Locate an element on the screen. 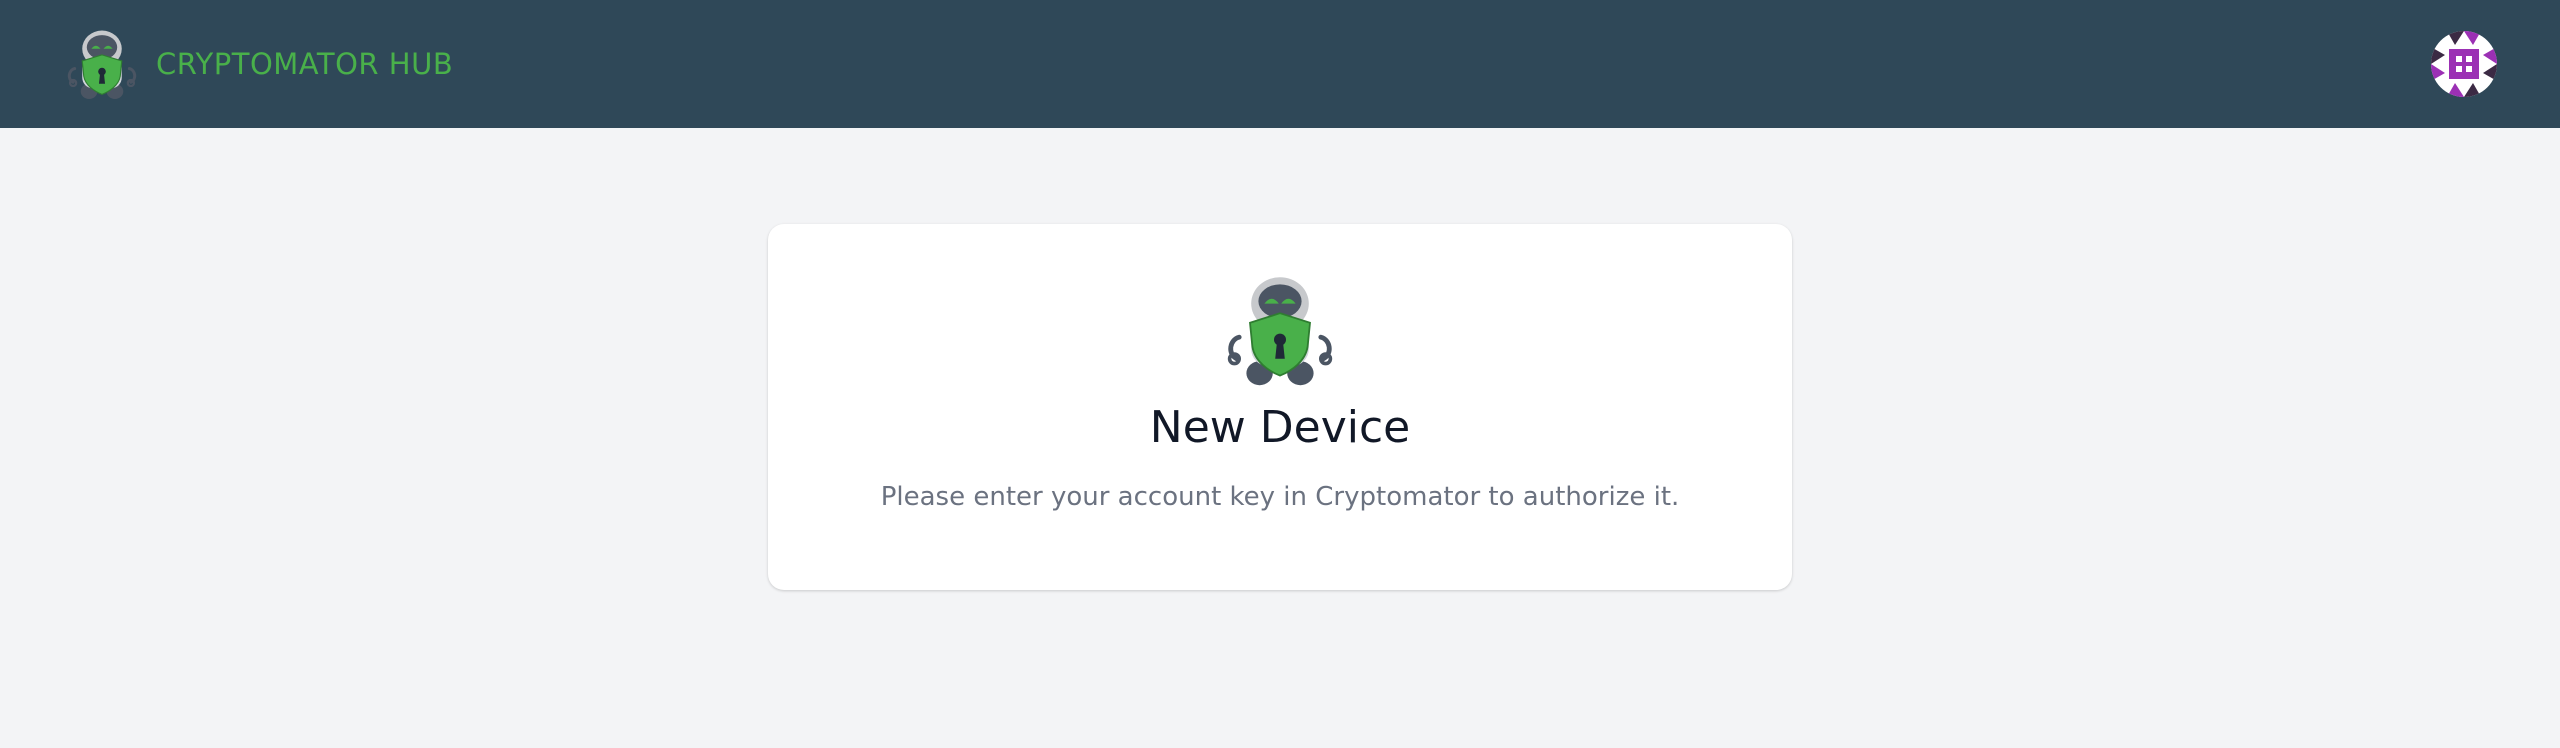  user-avatar-button is located at coordinates (2464, 64).